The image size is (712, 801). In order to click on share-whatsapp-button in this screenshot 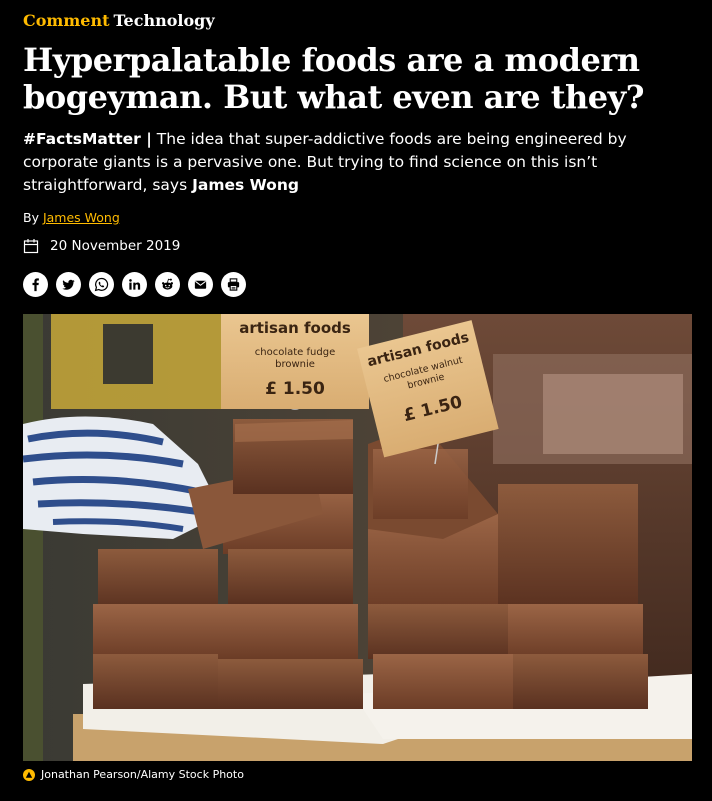, I will do `click(101, 284)`.